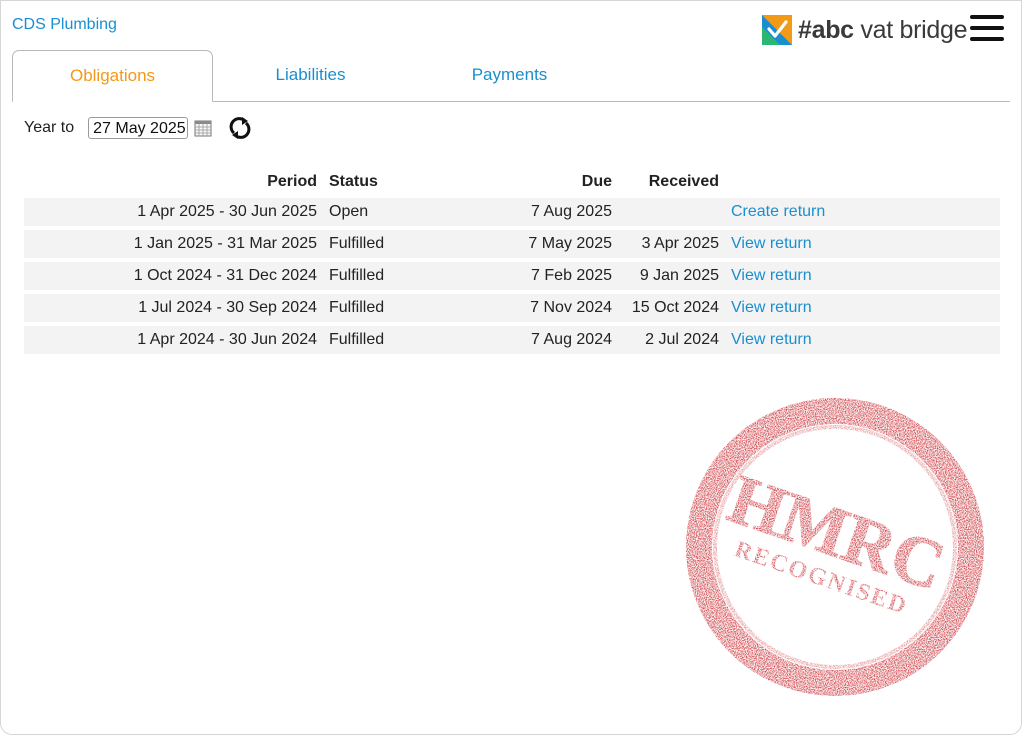 This screenshot has width=1024, height=737. What do you see at coordinates (310, 75) in the screenshot?
I see `tab-liabilities: Liabilities` at bounding box center [310, 75].